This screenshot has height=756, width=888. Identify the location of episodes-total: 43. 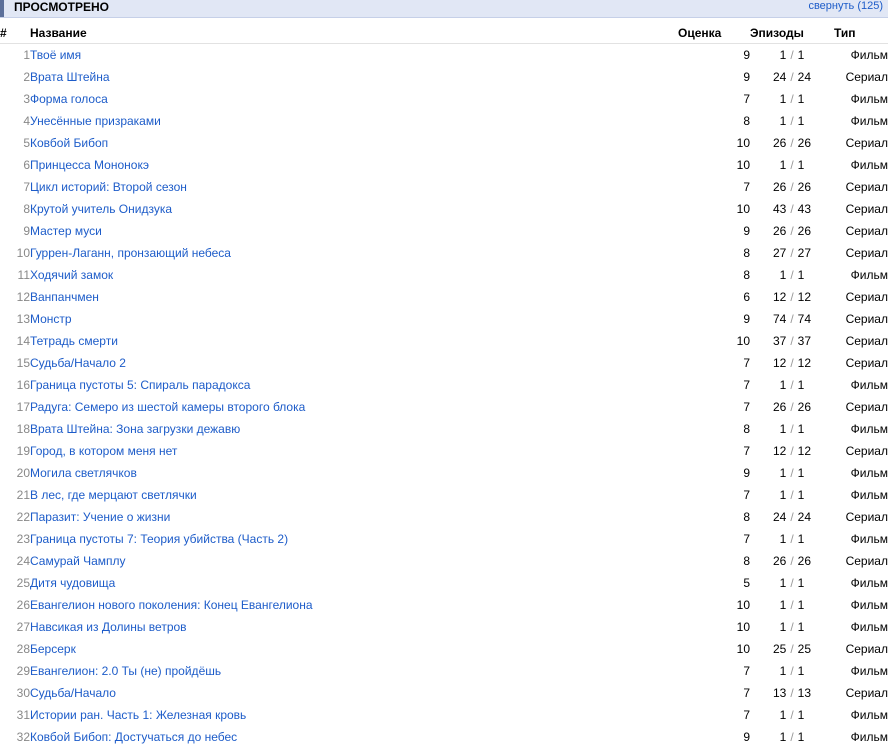
(804, 209).